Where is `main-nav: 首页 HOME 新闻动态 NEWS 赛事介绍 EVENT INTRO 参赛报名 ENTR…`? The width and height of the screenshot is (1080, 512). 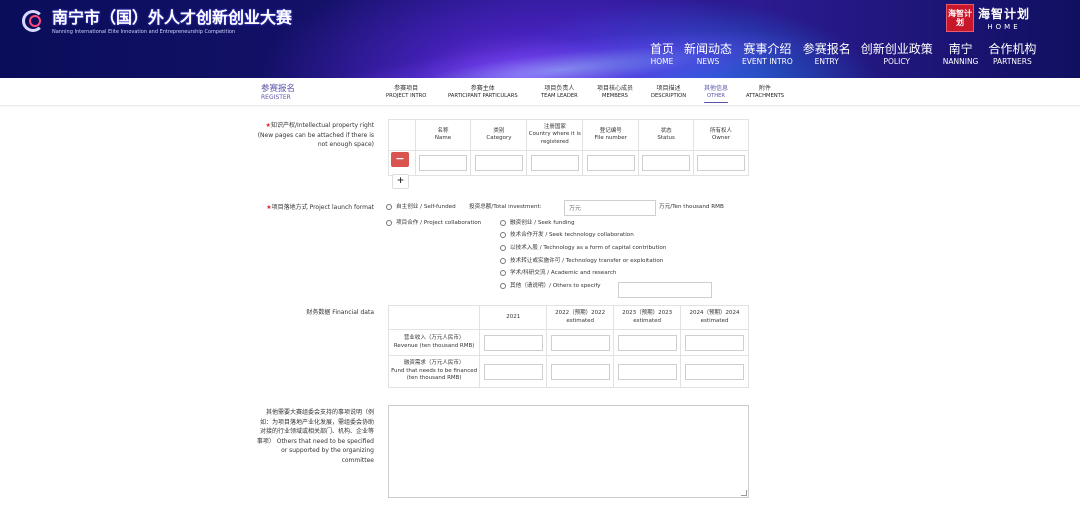 main-nav: 首页 HOME 新闻动态 NEWS 赛事介绍 EVENT INTRO 参赛报名 ENTR… is located at coordinates (843, 55).